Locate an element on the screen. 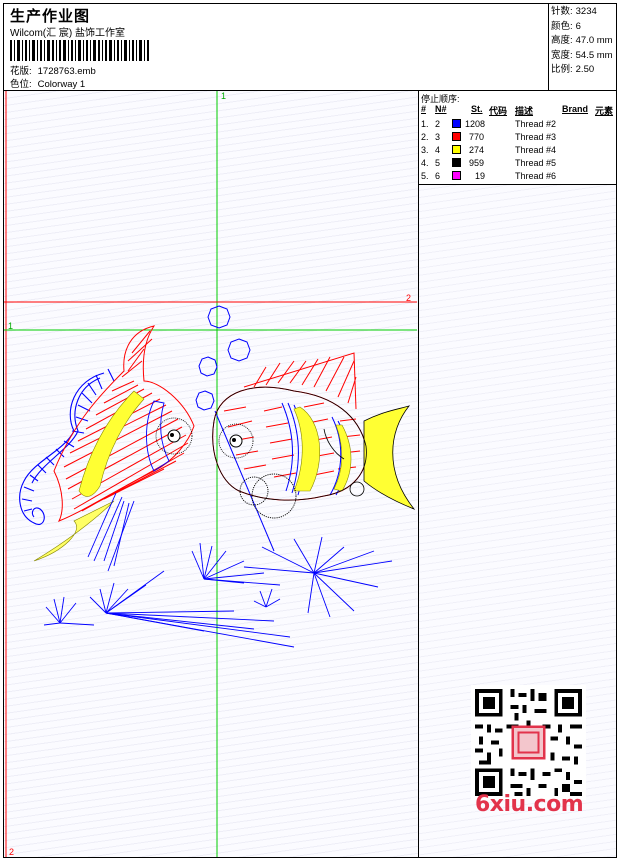 The height and width of the screenshot is (861, 620). colorway-line: 色位: Colorway 1 is located at coordinates (47, 83).